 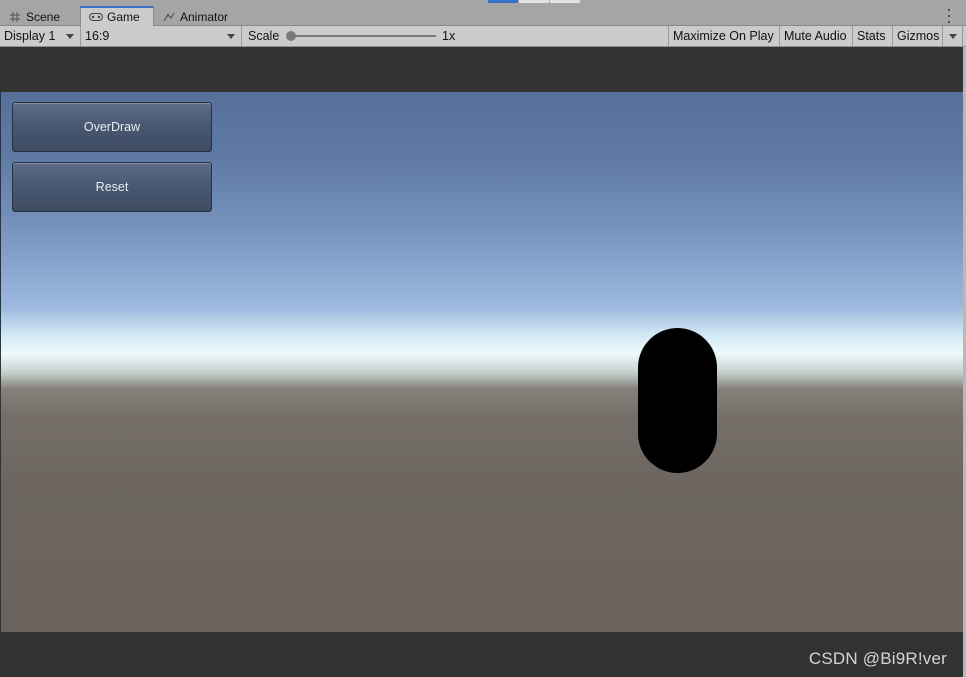 What do you see at coordinates (291, 36) in the screenshot?
I see `scale-slider-handle` at bounding box center [291, 36].